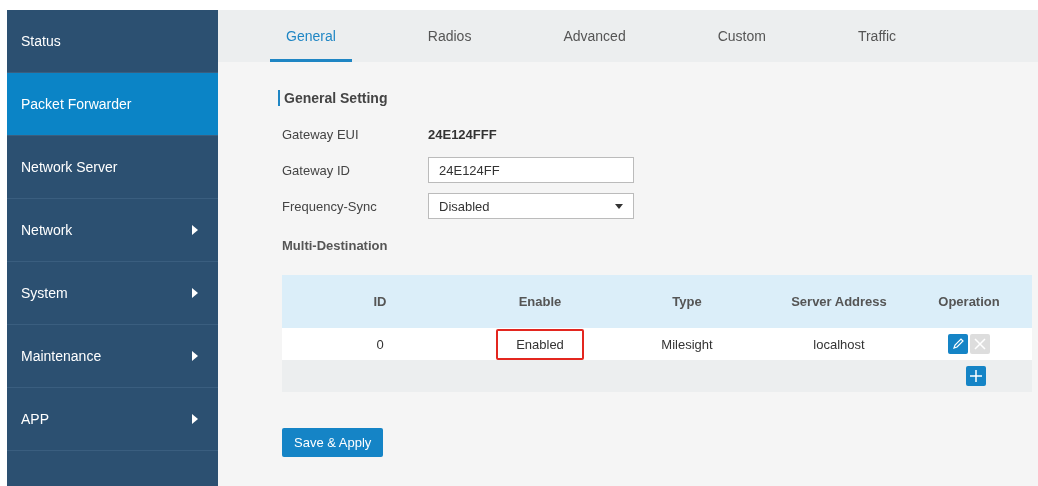 Image resolution: width=1038 pixels, height=486 pixels. Describe the element at coordinates (619, 206) in the screenshot. I see `caret-down-icon` at that location.